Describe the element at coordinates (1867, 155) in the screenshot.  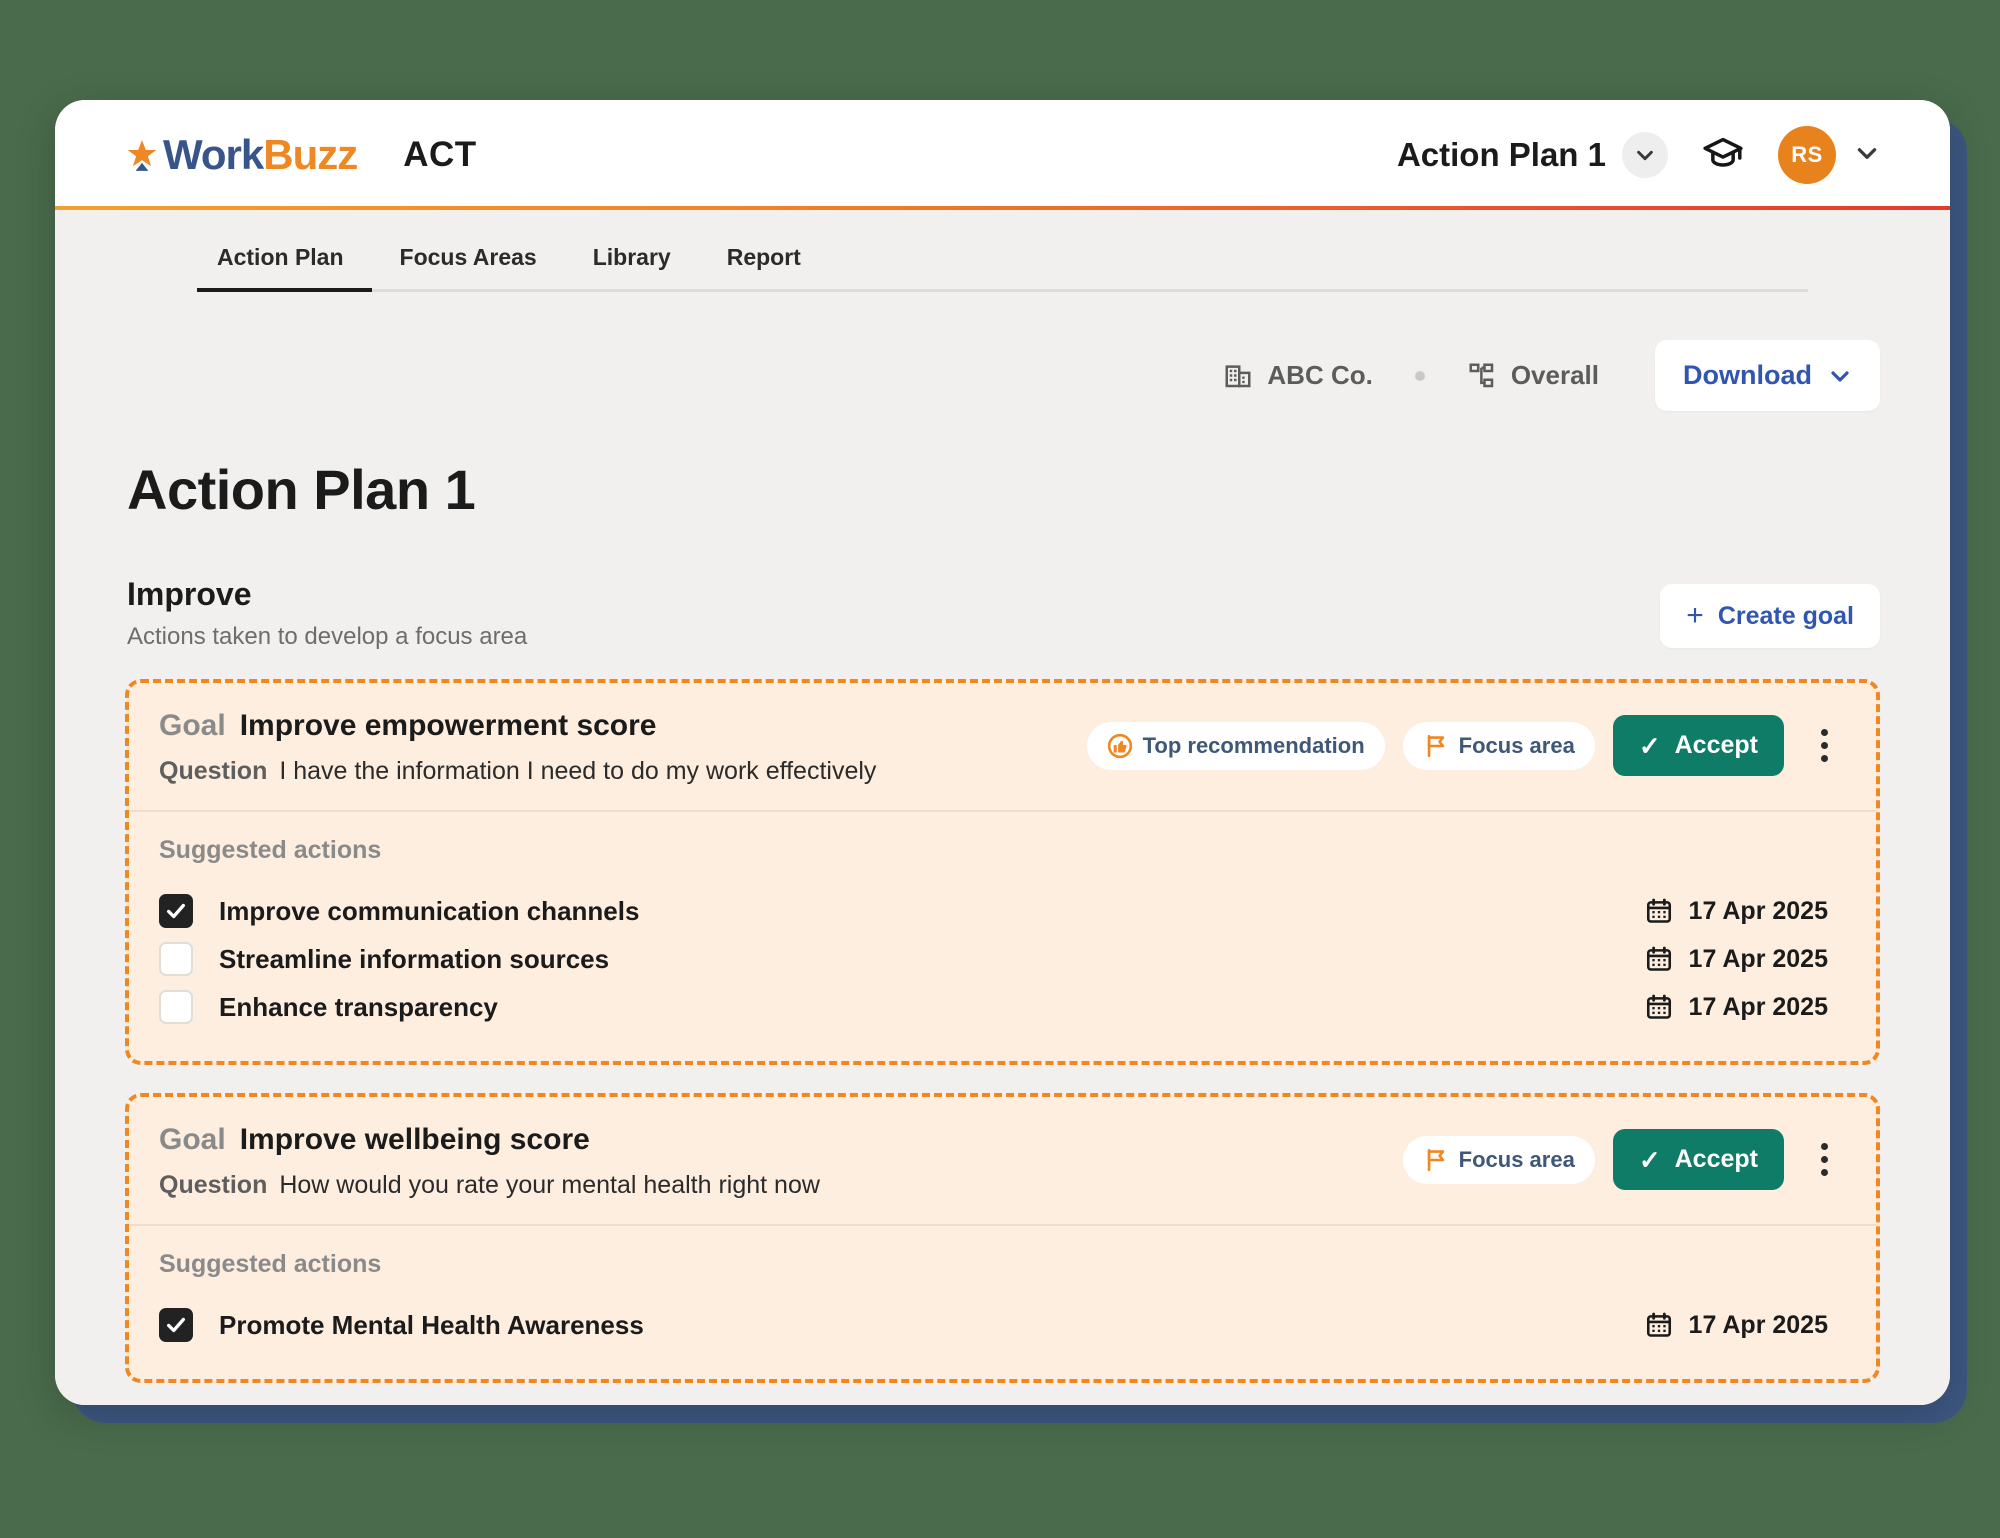
I see `user-chevron-down-icon` at that location.